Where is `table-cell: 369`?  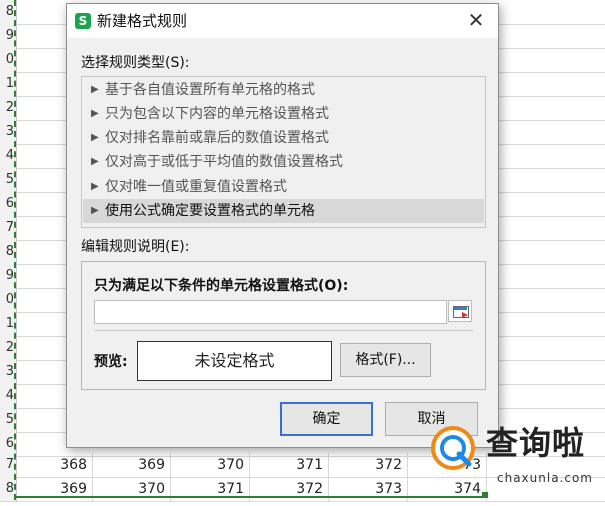 table-cell: 369 is located at coordinates (132, 465).